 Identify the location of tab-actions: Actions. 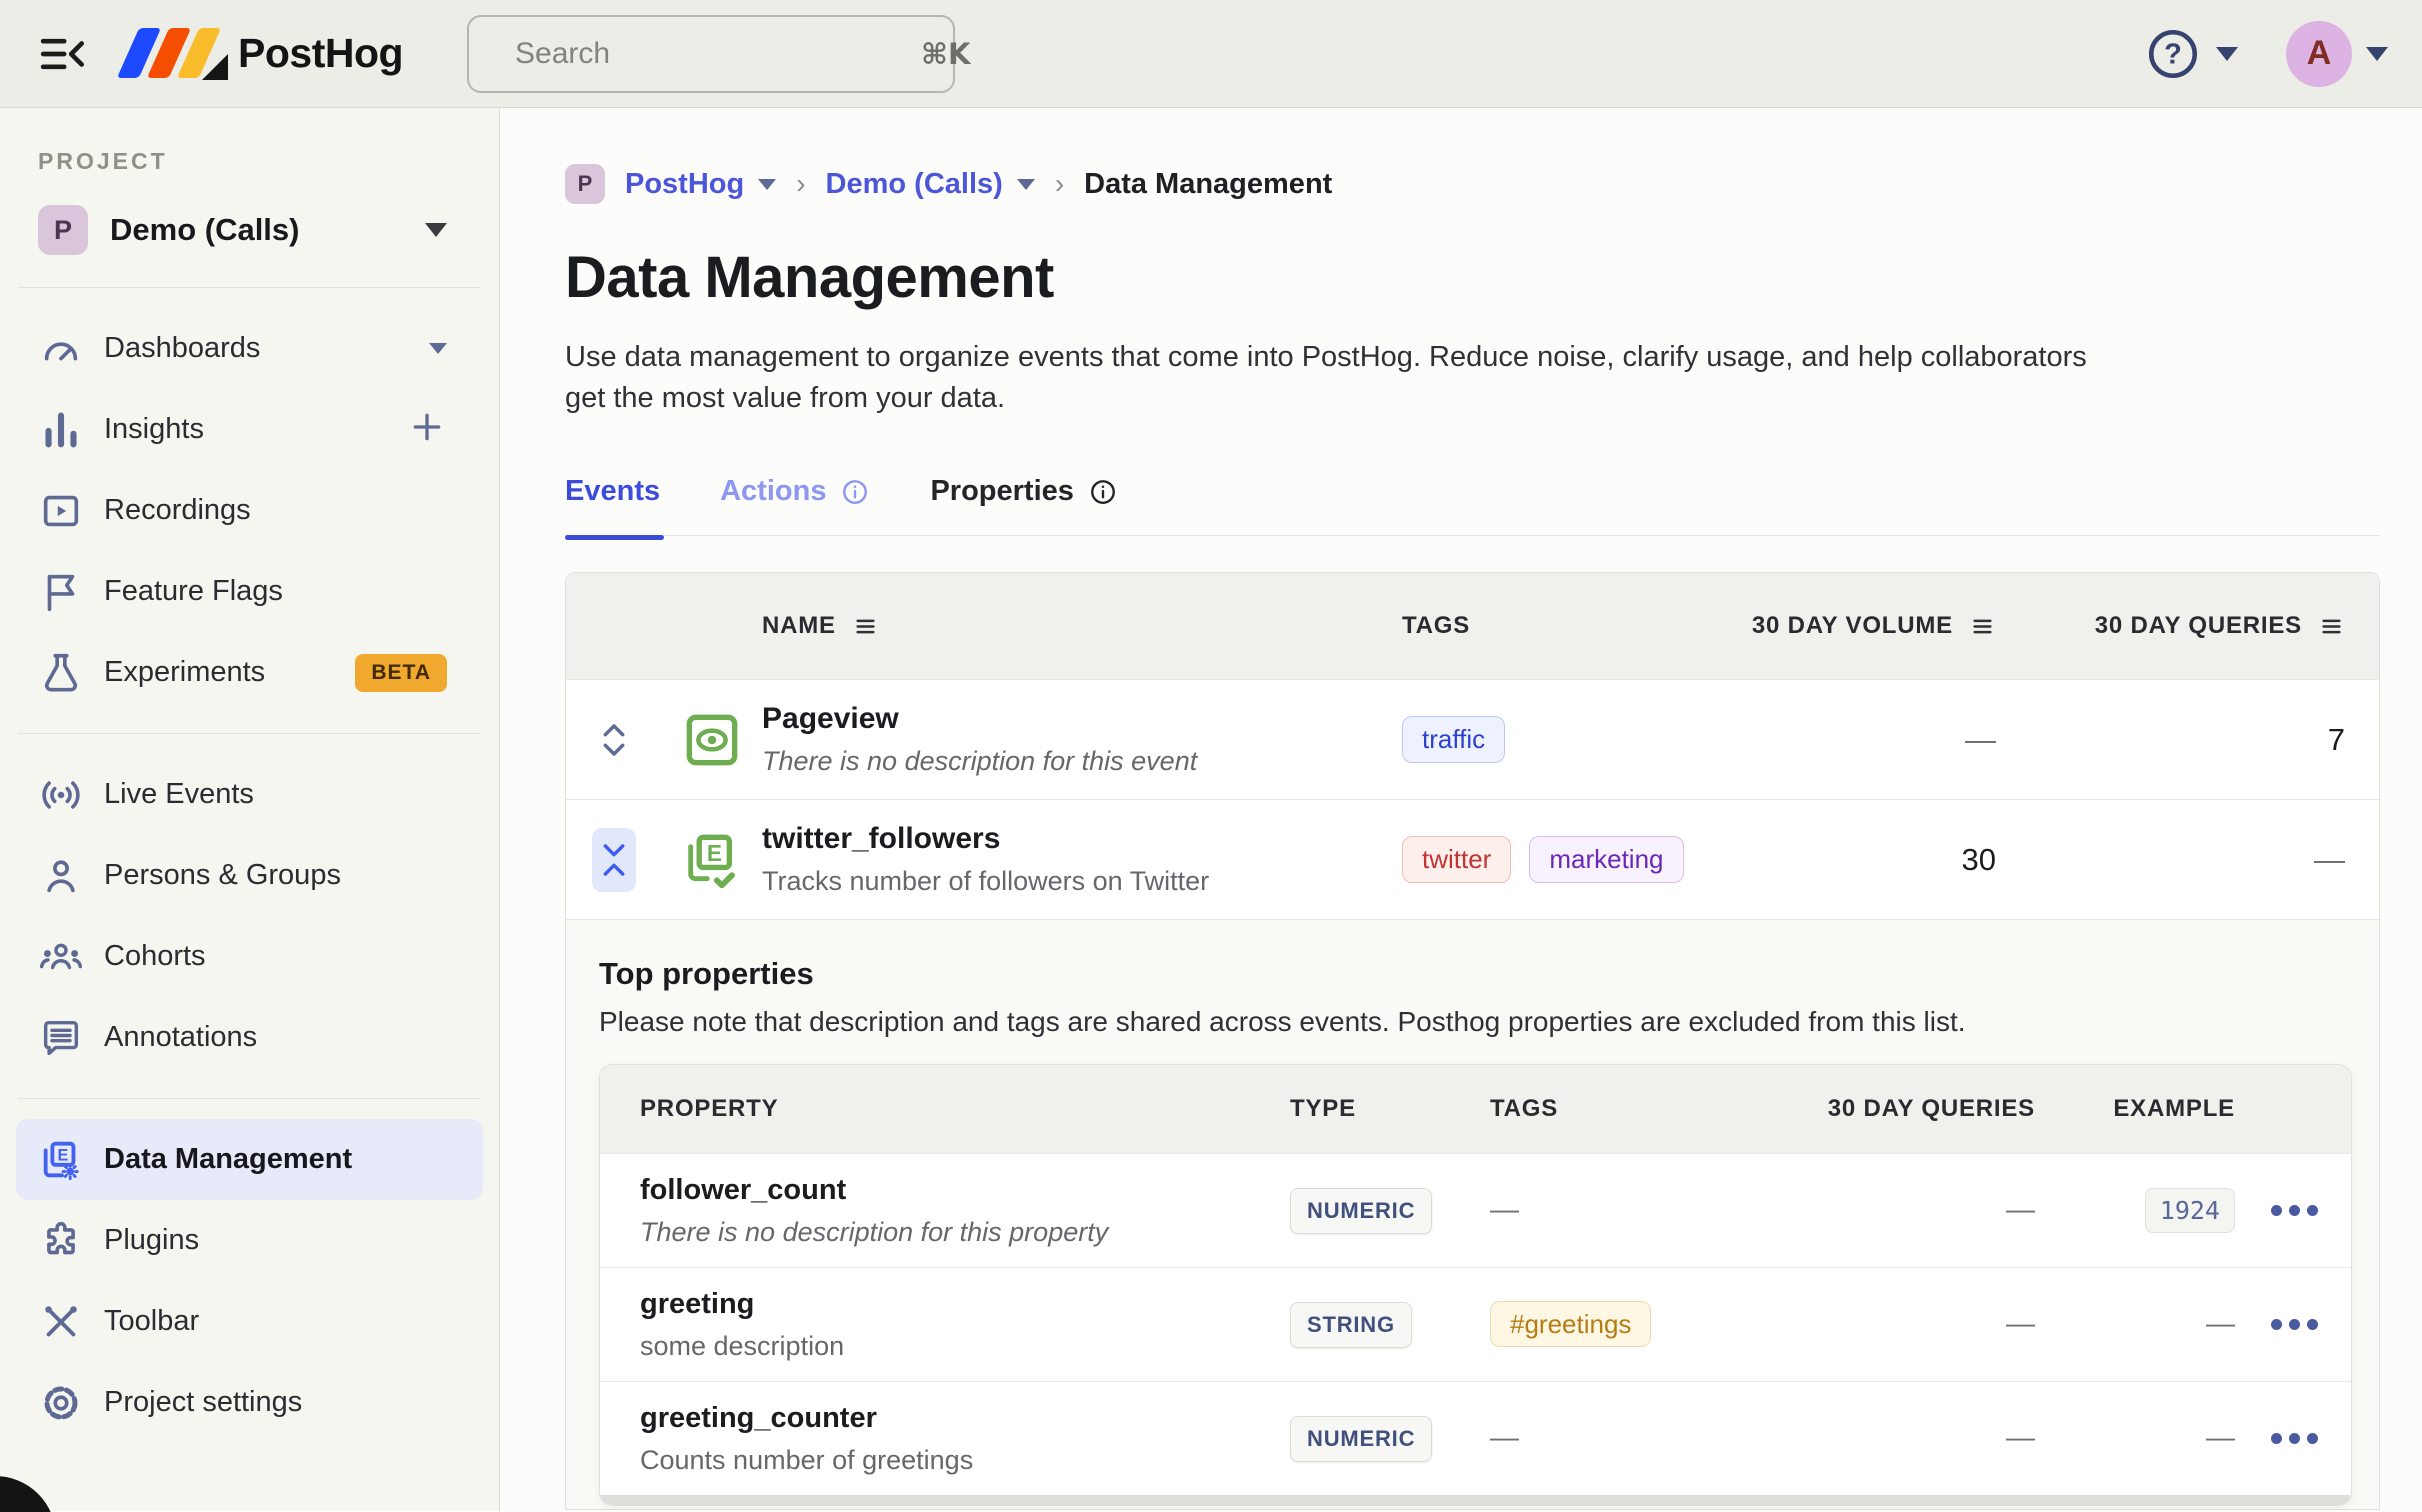
(795, 491).